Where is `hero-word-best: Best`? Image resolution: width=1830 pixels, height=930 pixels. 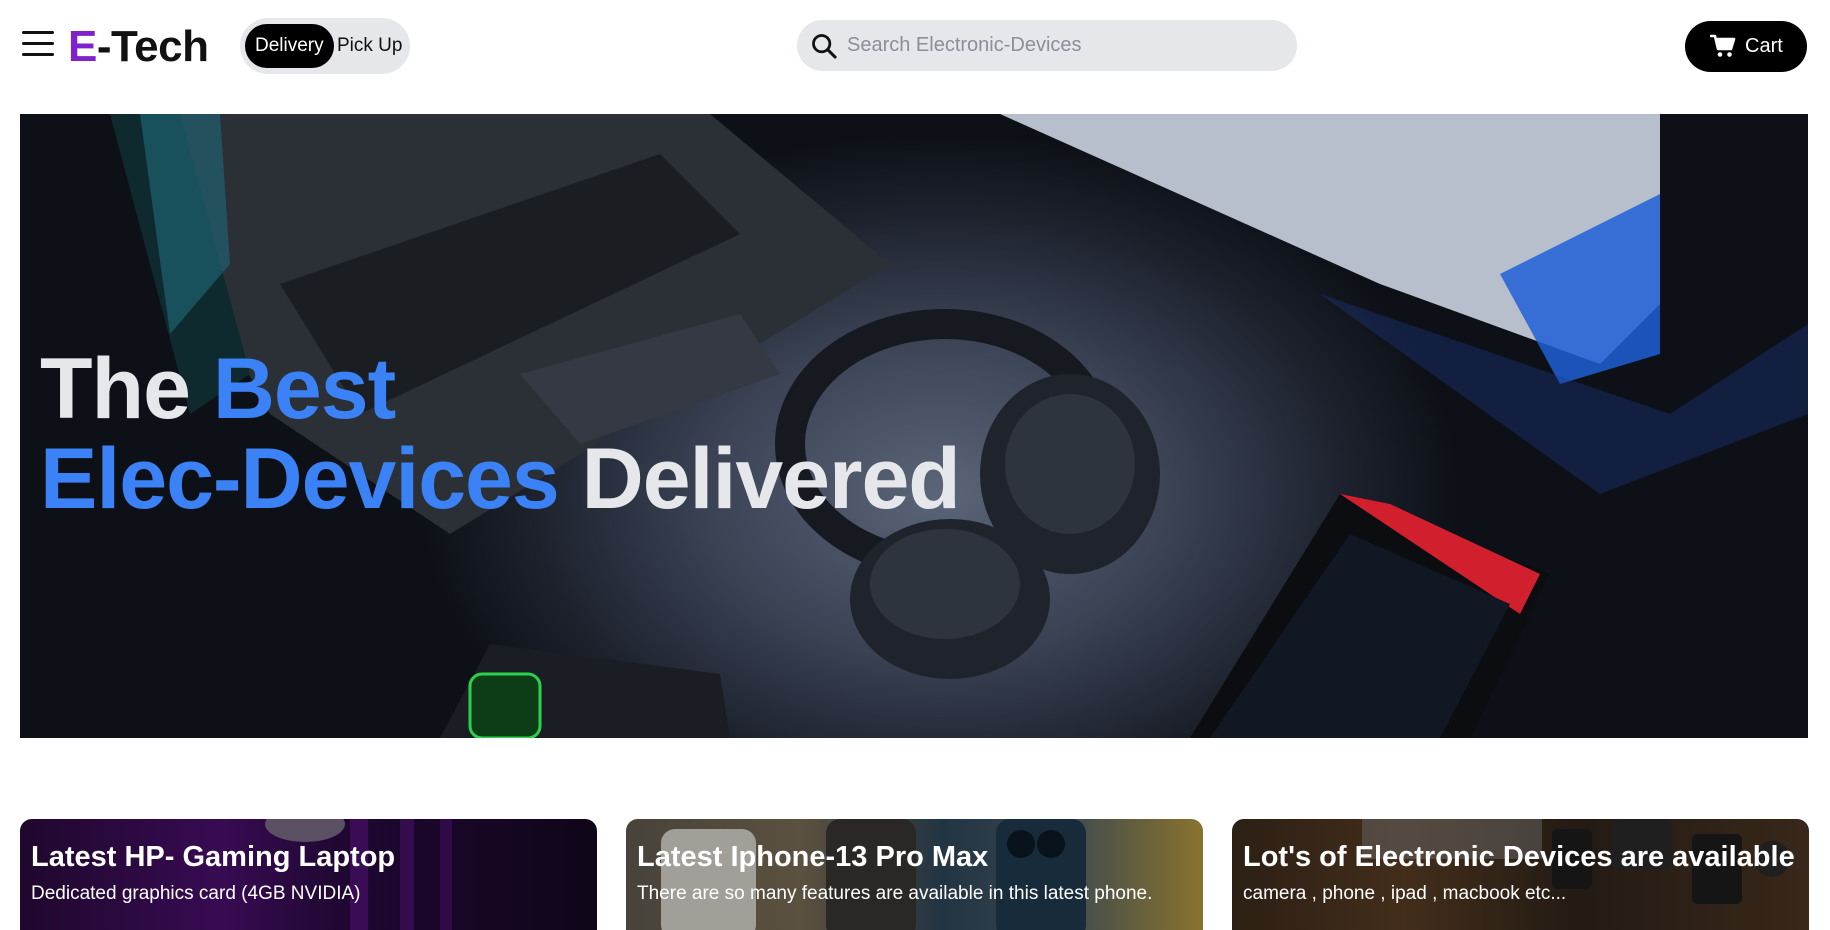 hero-word-best: Best is located at coordinates (304, 389).